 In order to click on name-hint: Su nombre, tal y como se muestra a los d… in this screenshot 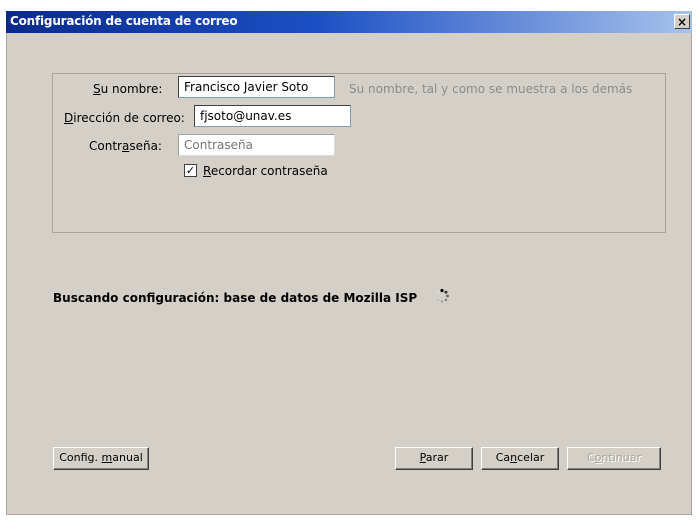, I will do `click(491, 89)`.